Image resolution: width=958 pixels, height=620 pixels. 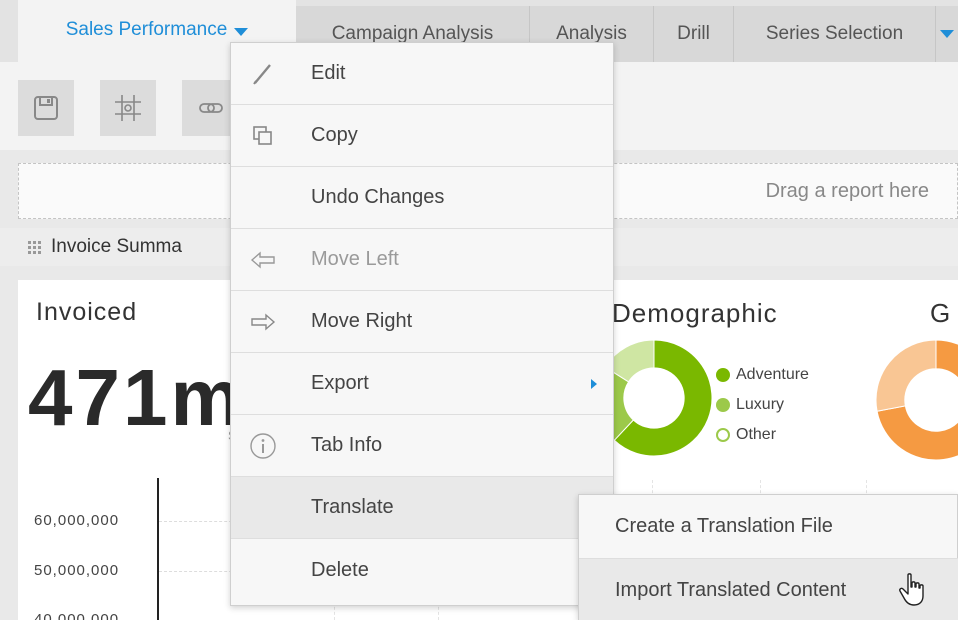 I want to click on menu-item-create-translation-file: Create a Translation File, so click(x=768, y=526).